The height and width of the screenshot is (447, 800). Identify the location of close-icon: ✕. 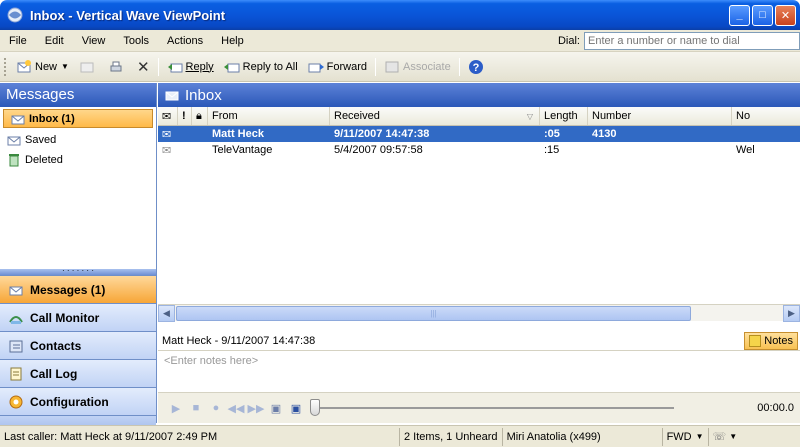
(785, 15).